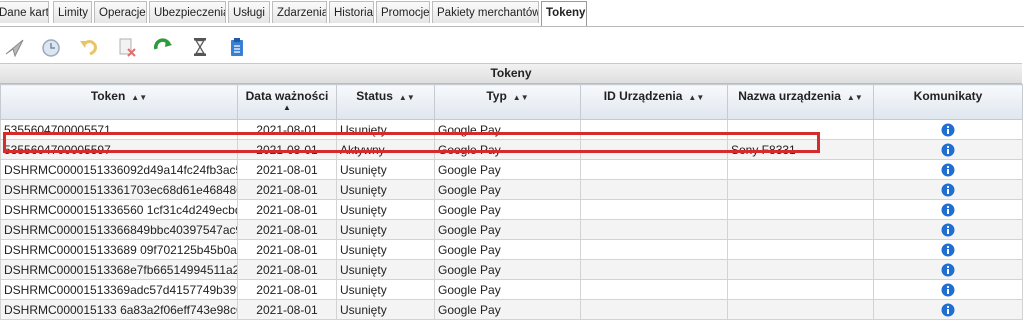 The width and height of the screenshot is (1024, 322). Describe the element at coordinates (187, 12) in the screenshot. I see `tab-ubezpieczenia: Ubezpieczenia` at that location.